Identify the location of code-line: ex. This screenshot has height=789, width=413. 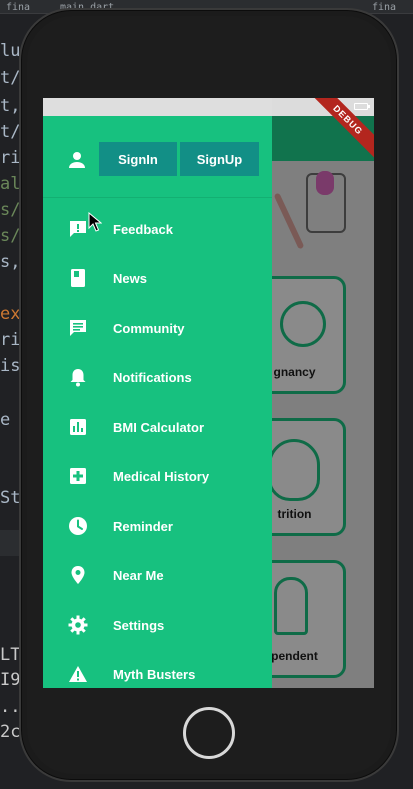
(10, 314).